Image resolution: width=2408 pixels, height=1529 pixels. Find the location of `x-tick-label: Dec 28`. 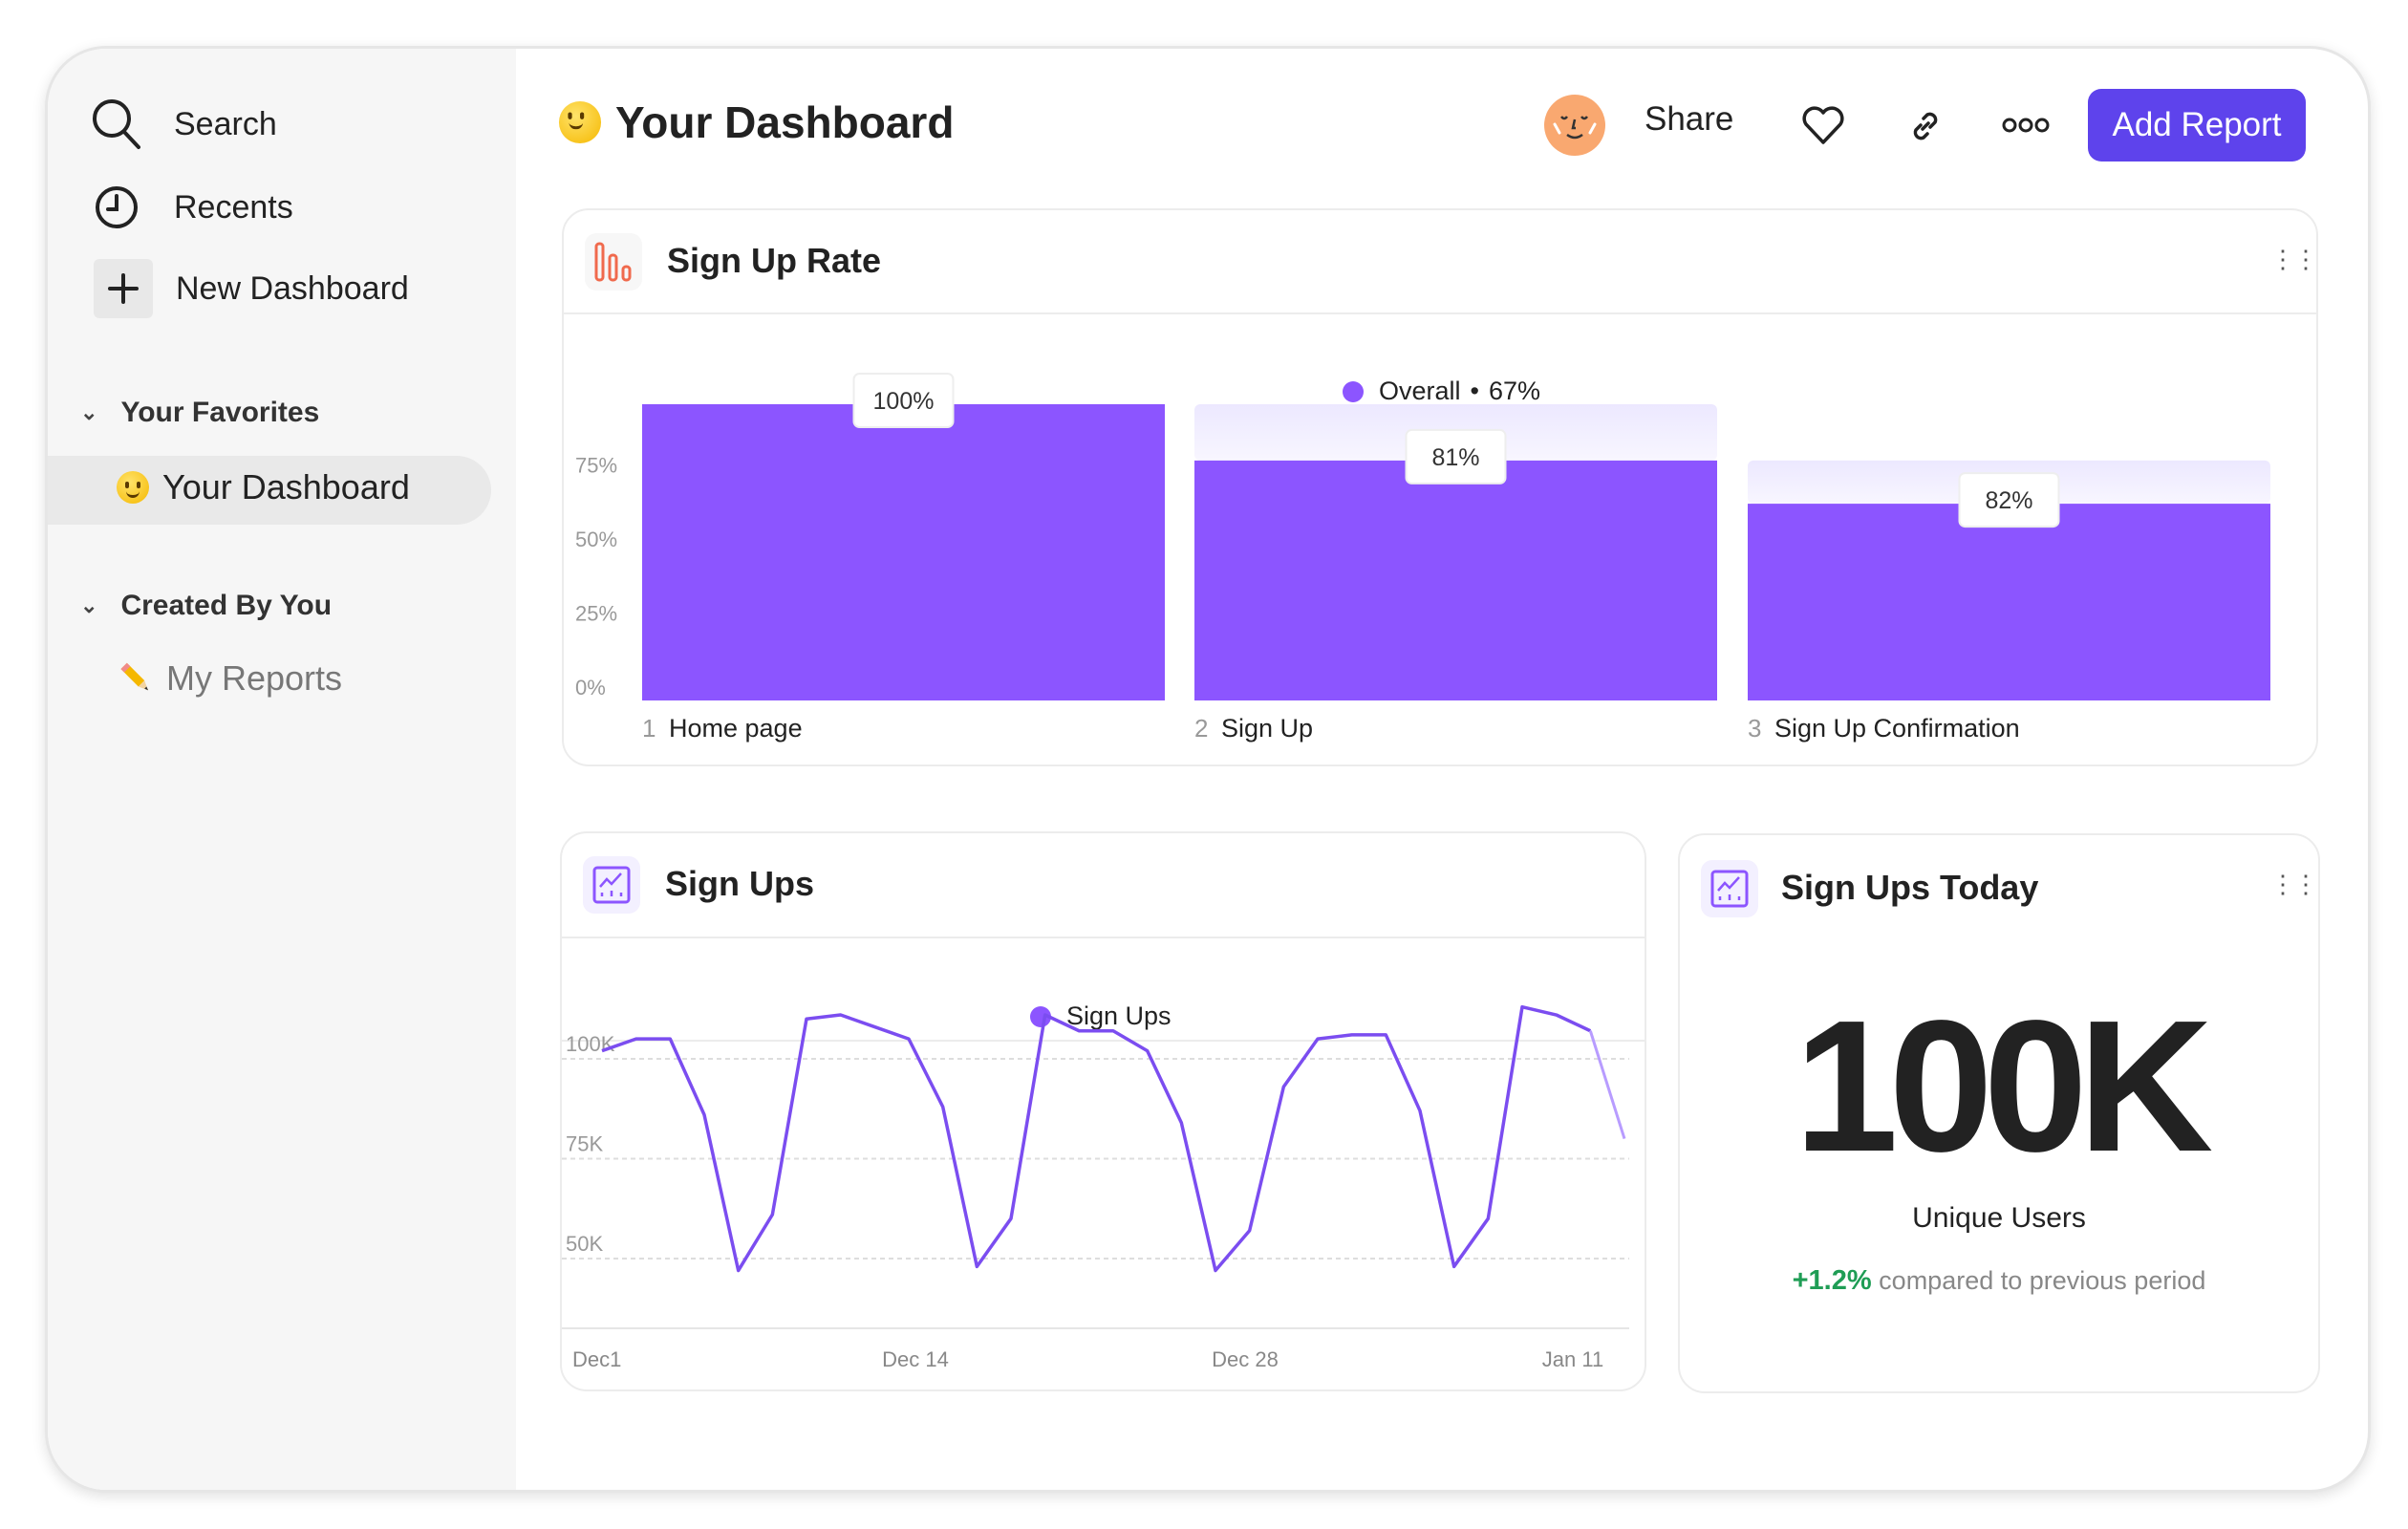

x-tick-label: Dec 28 is located at coordinates (1245, 1359).